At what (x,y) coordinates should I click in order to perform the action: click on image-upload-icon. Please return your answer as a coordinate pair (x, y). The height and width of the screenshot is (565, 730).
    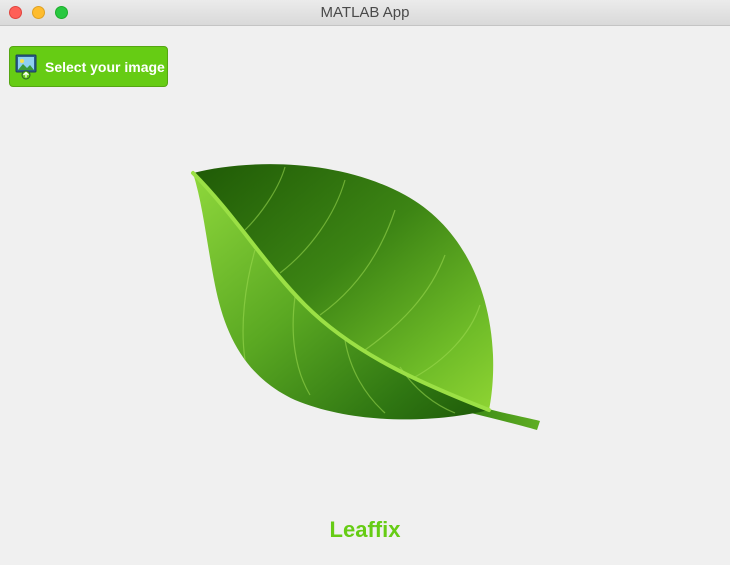
    Looking at the image, I should click on (26, 66).